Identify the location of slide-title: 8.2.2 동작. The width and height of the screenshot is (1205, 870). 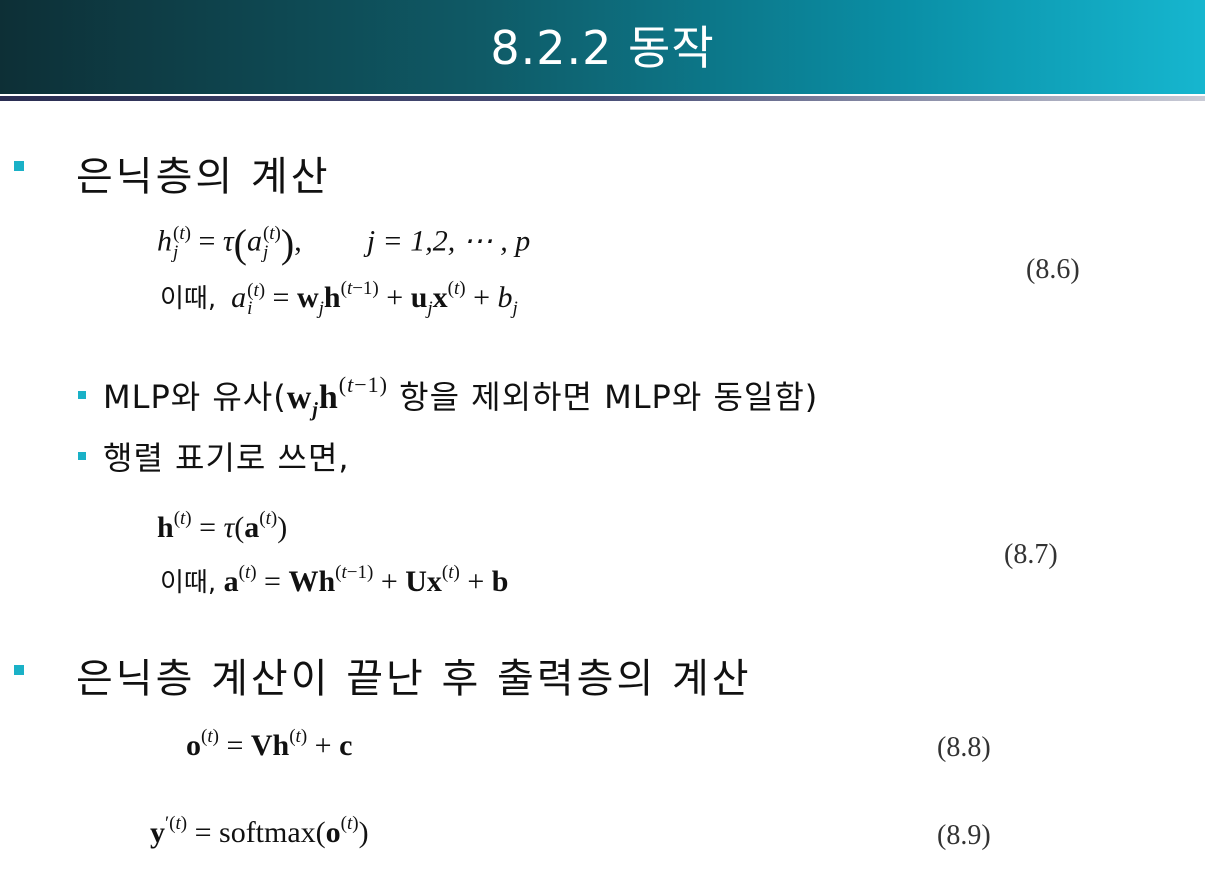
(602, 48).